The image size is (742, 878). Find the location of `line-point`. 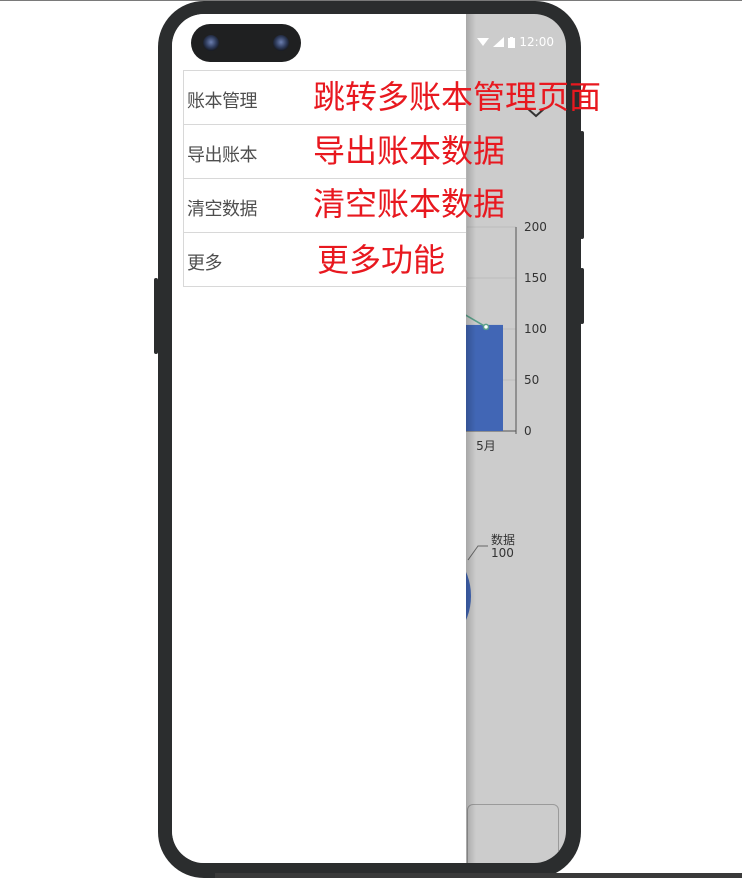

line-point is located at coordinates (486, 327).